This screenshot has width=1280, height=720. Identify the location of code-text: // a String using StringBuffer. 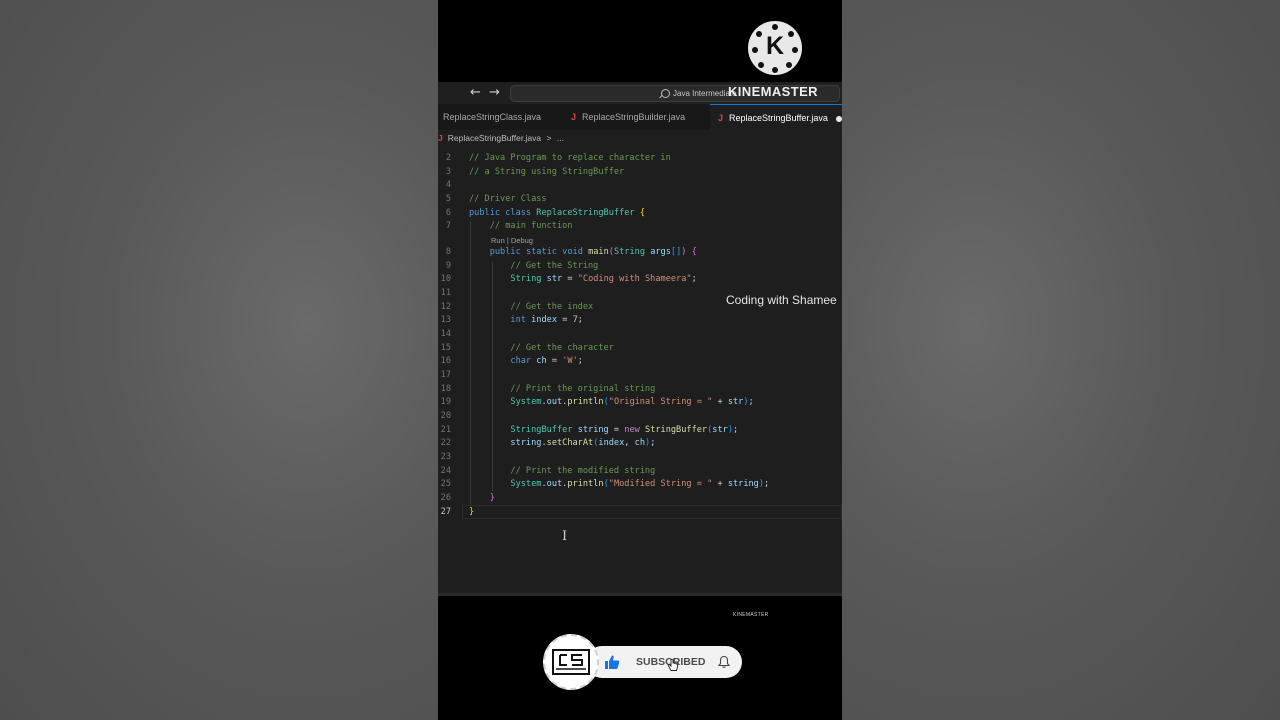
(547, 172).